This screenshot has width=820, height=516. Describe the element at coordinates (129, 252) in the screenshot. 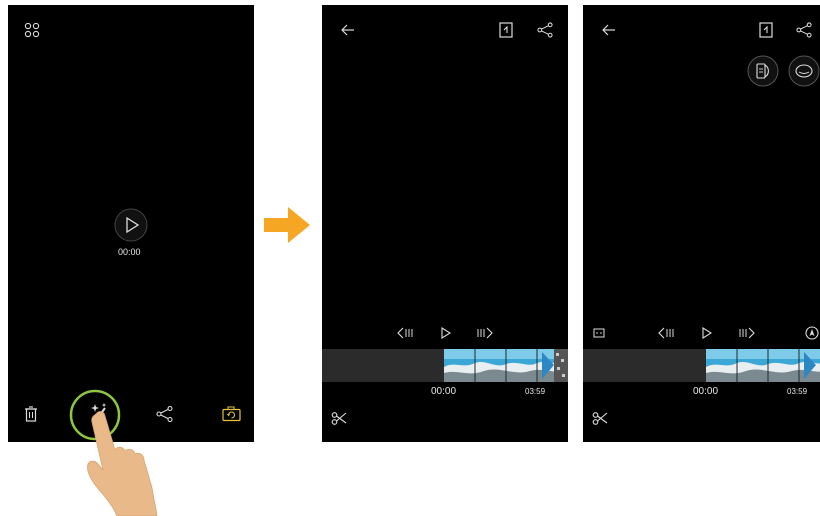

I see `play-time-label: 00:00` at that location.